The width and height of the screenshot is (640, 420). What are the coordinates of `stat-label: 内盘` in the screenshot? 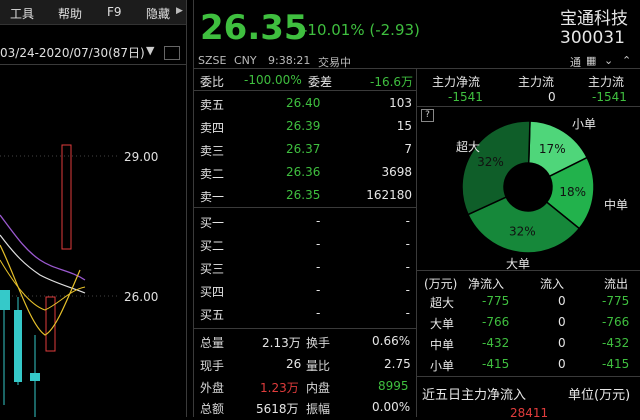 It's located at (318, 388).